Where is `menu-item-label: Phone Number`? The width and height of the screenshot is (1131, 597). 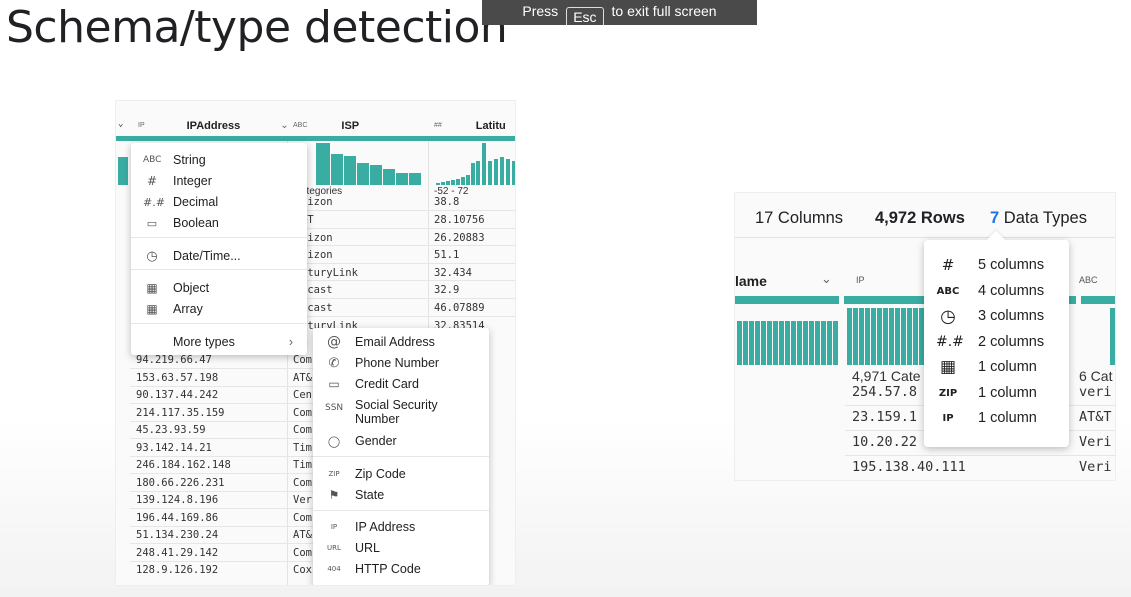 menu-item-label: Phone Number is located at coordinates (397, 363).